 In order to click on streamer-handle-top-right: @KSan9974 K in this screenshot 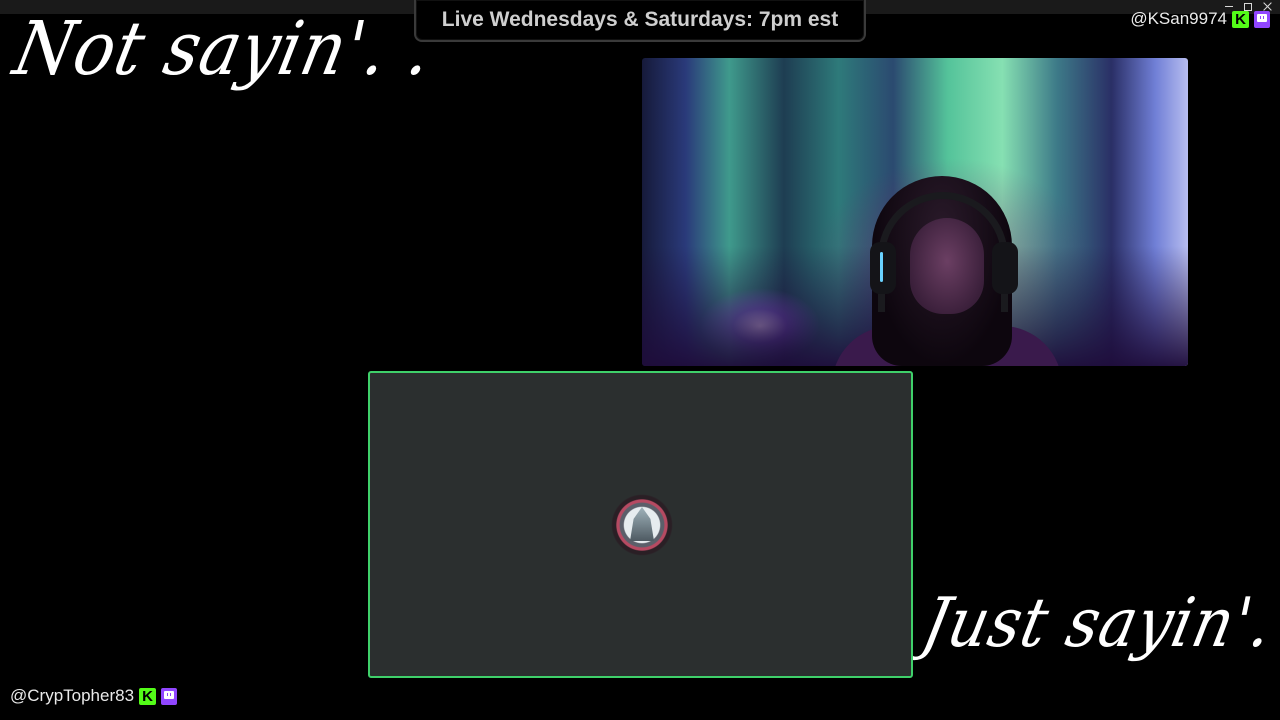, I will do `click(1200, 19)`.